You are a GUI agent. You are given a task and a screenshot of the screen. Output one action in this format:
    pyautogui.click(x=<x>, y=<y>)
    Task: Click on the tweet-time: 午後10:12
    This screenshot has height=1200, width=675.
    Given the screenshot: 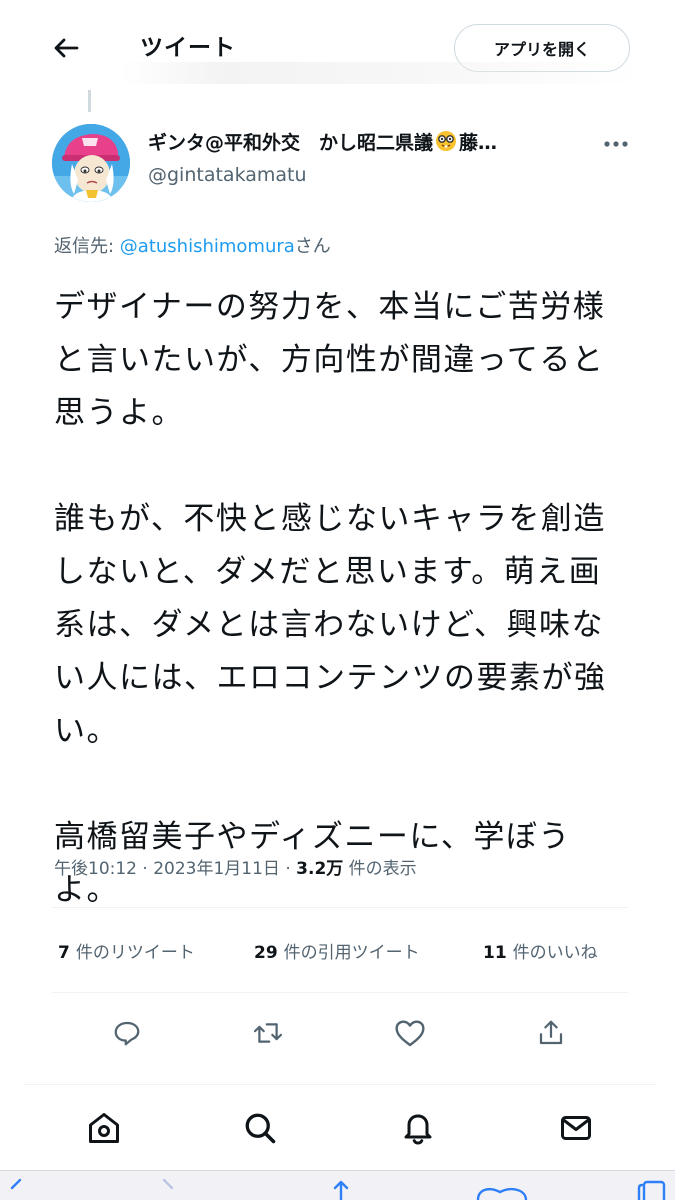 What is the action you would take?
    pyautogui.click(x=95, y=869)
    